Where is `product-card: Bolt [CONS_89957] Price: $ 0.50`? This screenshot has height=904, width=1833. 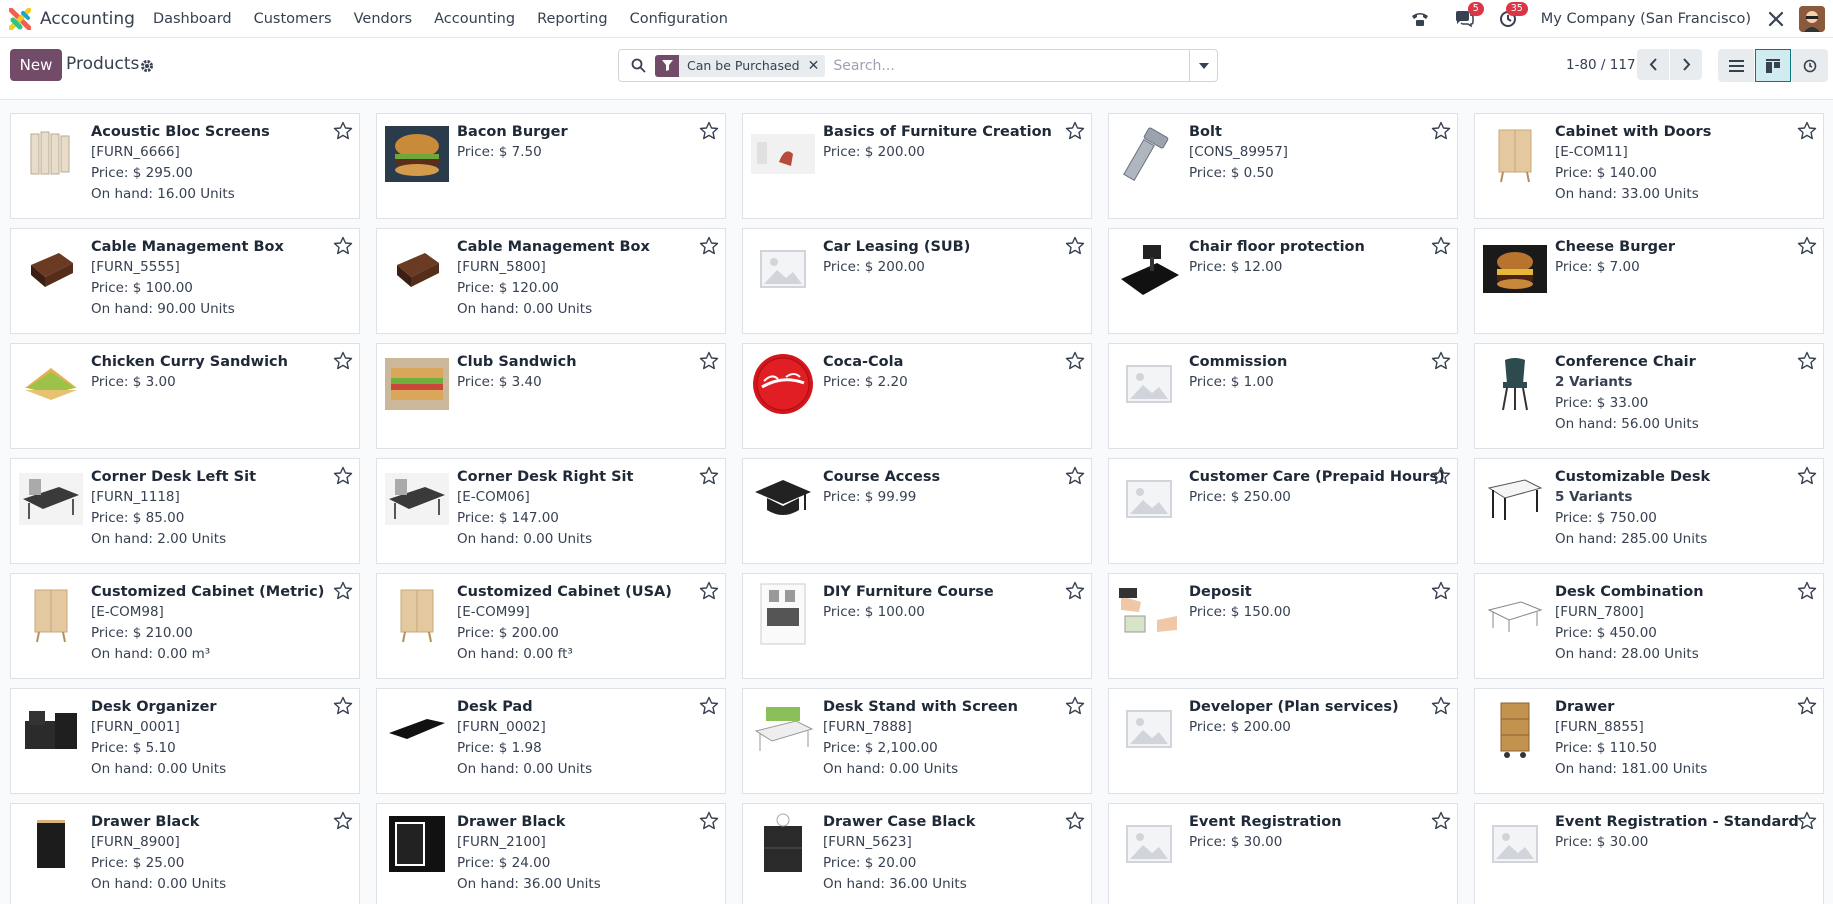 product-card: Bolt [CONS_89957] Price: $ 0.50 is located at coordinates (1283, 166).